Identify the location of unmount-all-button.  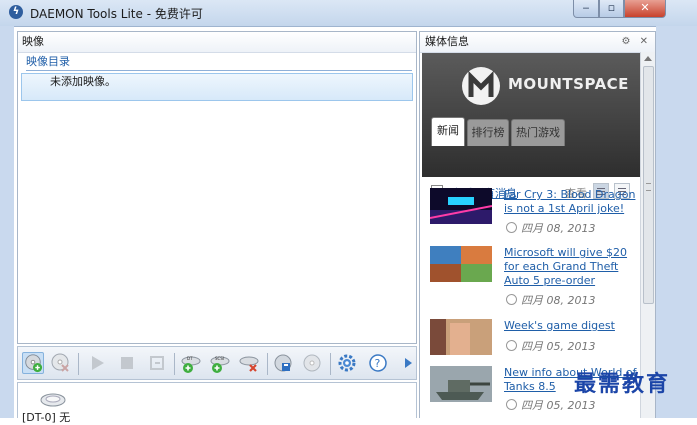
(157, 363).